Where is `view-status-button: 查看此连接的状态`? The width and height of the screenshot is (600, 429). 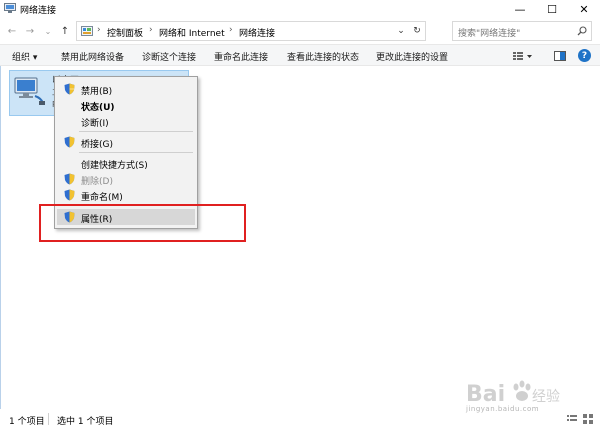
view-status-button: 查看此连接的状态 is located at coordinates (323, 56).